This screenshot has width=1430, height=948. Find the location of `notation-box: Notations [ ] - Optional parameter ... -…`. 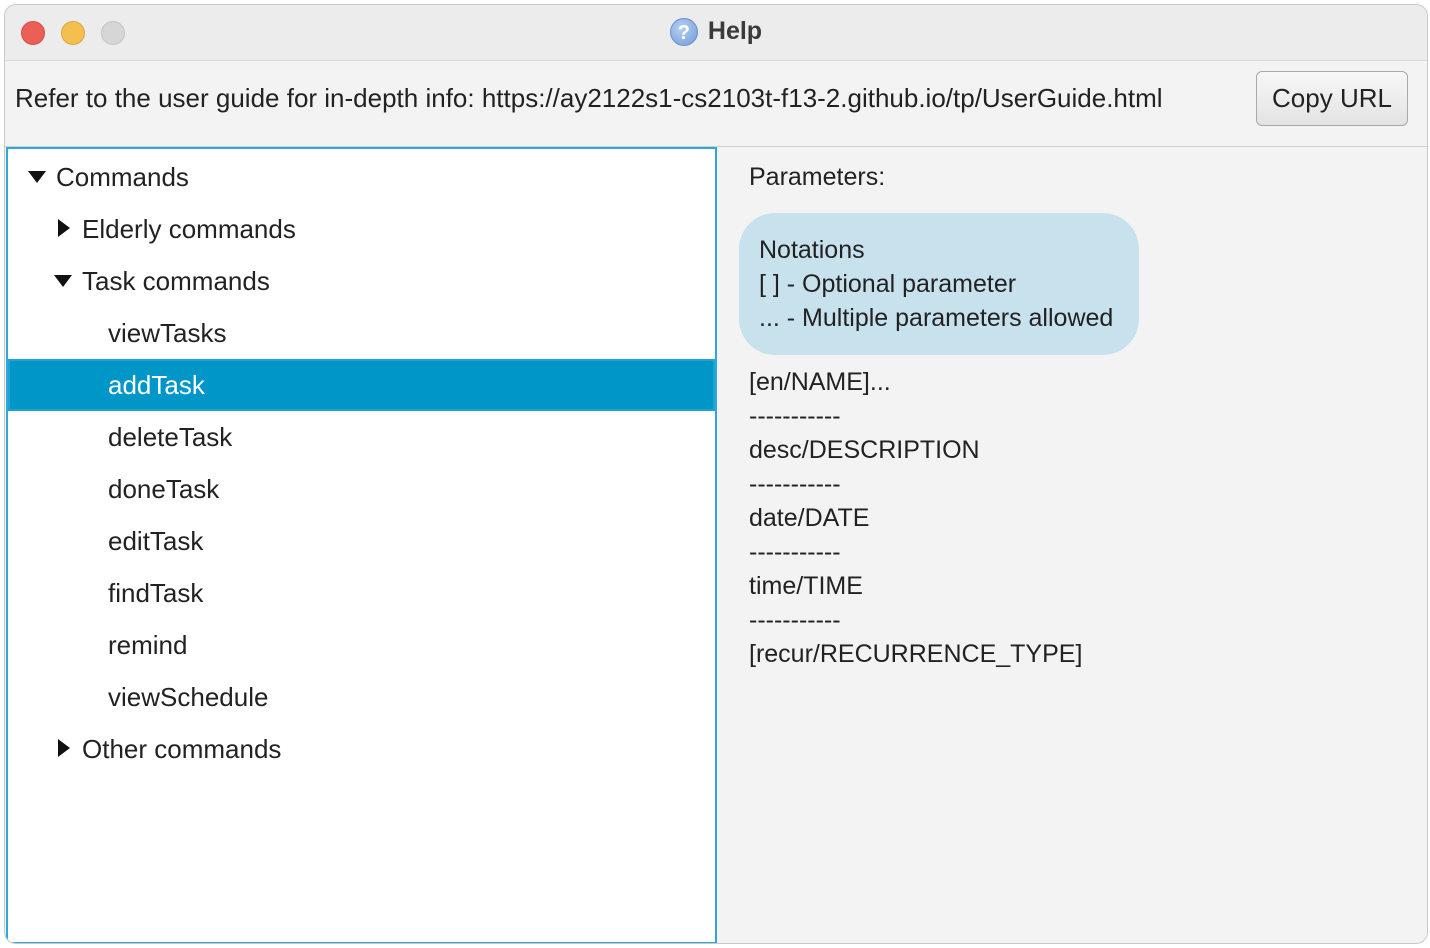

notation-box: Notations [ ] - Optional parameter ... -… is located at coordinates (939, 284).